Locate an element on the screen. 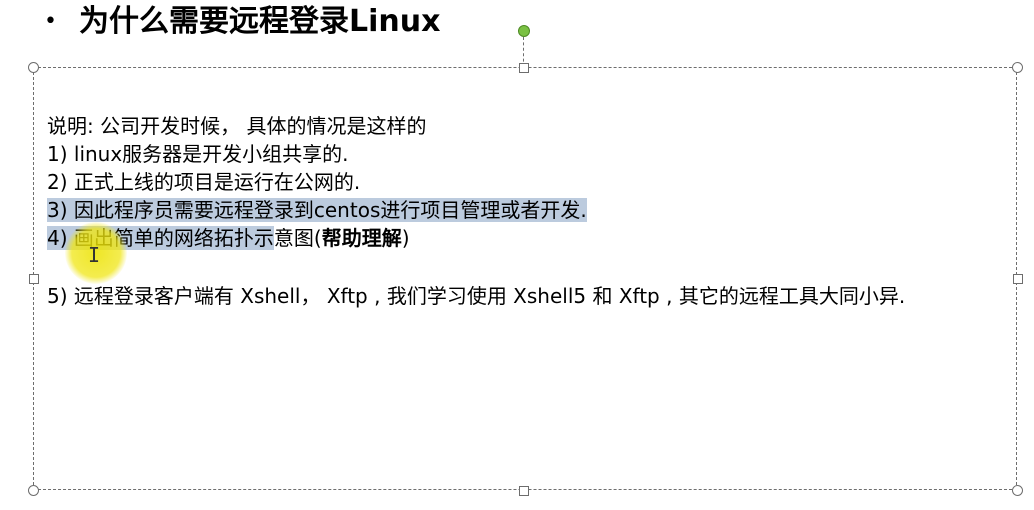  text-line-4: 4) 画出简单的网络拓扑示意图(帮助理解) is located at coordinates (527, 238).